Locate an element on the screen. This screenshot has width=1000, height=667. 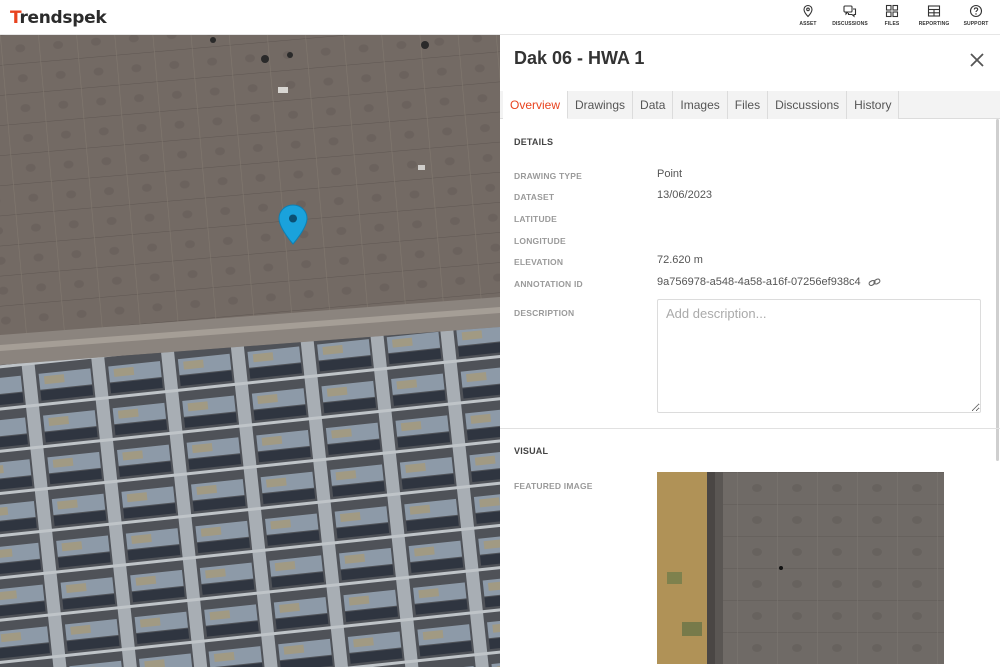
files-icon is located at coordinates (892, 11).